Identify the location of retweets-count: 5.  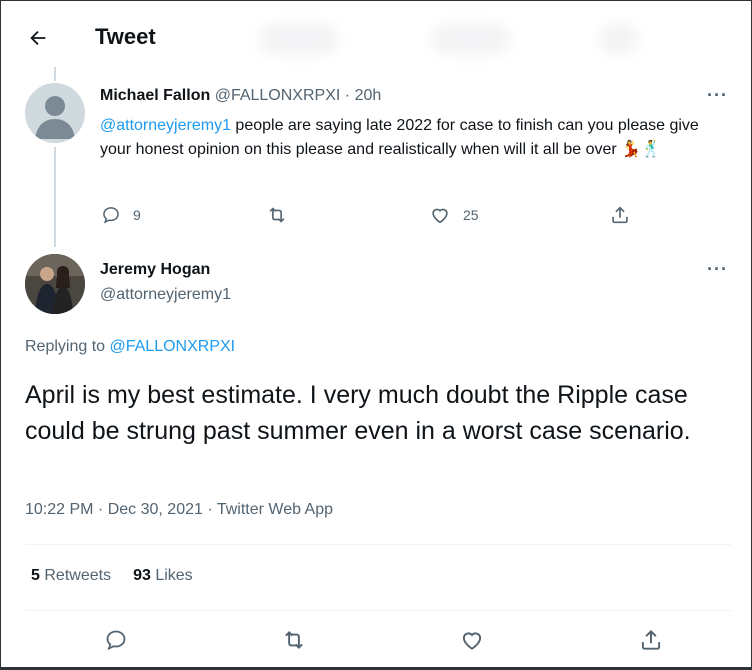
(35, 575).